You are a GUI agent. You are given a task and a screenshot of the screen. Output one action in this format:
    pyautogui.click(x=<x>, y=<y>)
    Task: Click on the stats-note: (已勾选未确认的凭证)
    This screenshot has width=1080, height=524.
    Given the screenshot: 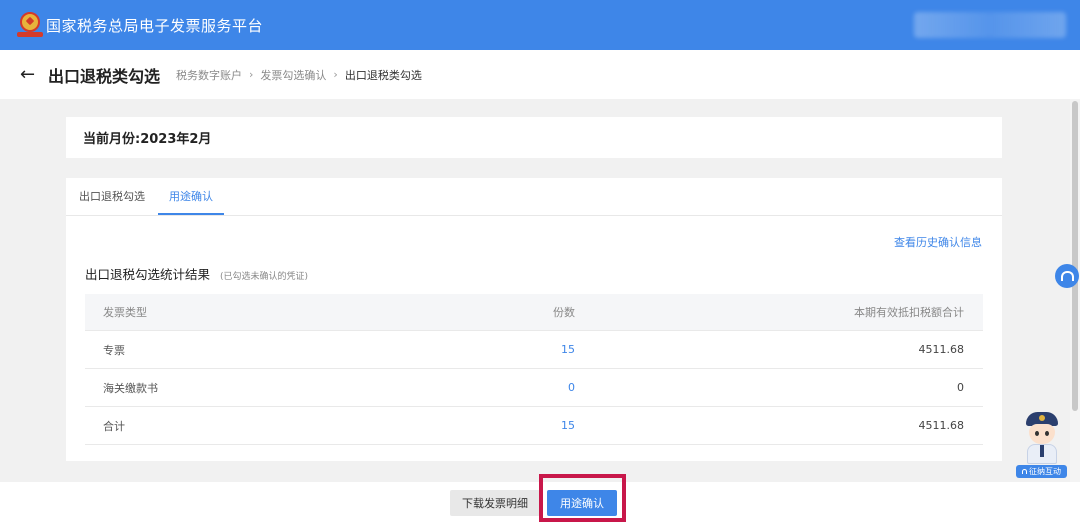 What is the action you would take?
    pyautogui.click(x=264, y=277)
    